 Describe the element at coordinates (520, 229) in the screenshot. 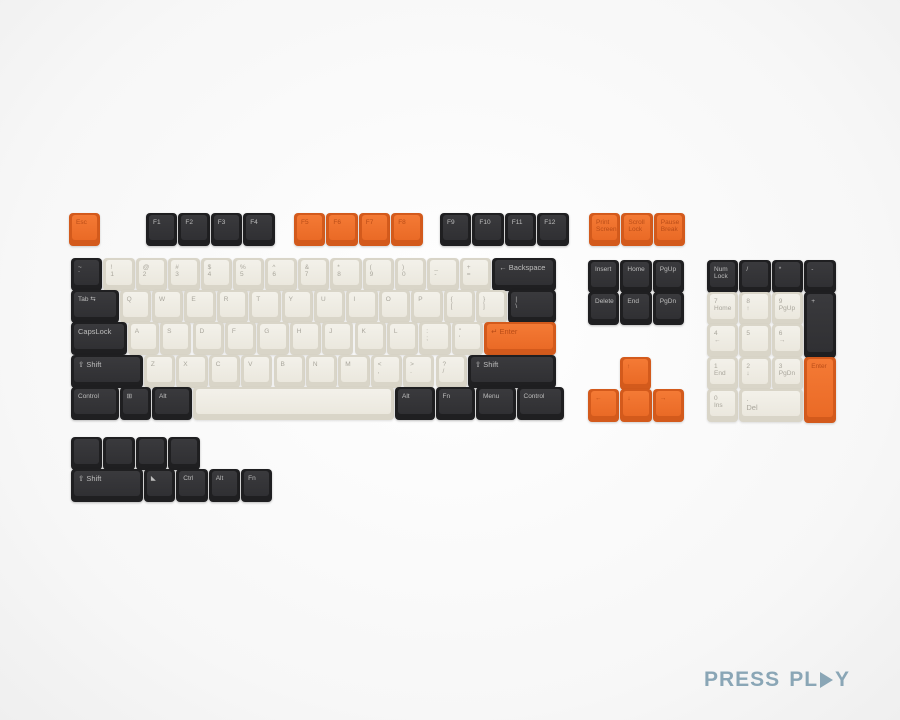

I see `keycap-f11: F11` at that location.